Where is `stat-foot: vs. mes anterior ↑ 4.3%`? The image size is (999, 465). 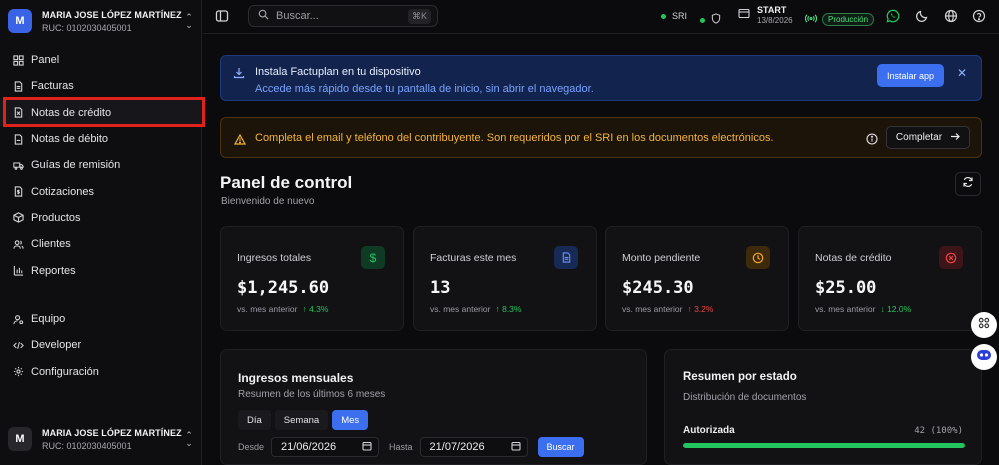
stat-foot: vs. mes anterior ↑ 4.3% is located at coordinates (283, 309).